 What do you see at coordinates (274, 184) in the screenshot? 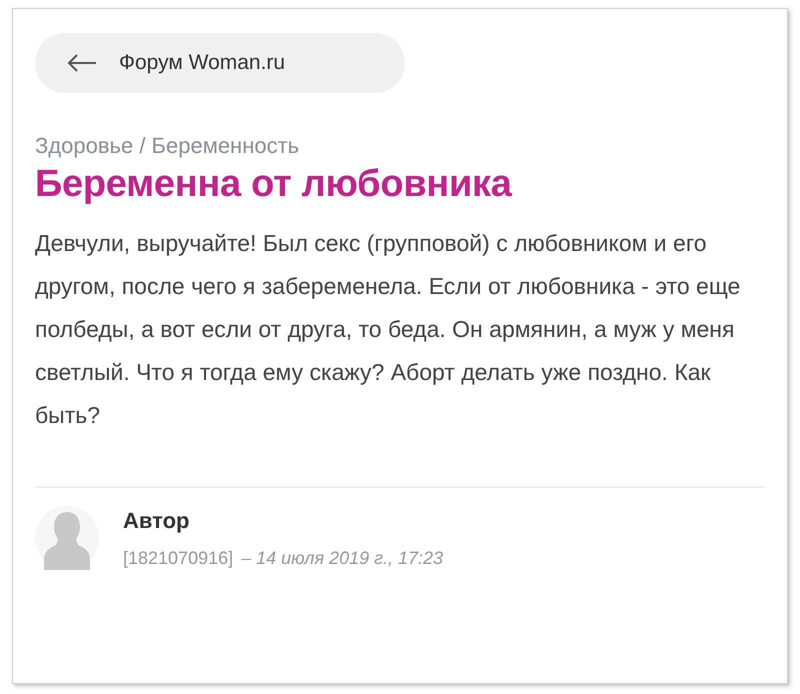
I see `topic-title: Беременна от любовника` at bounding box center [274, 184].